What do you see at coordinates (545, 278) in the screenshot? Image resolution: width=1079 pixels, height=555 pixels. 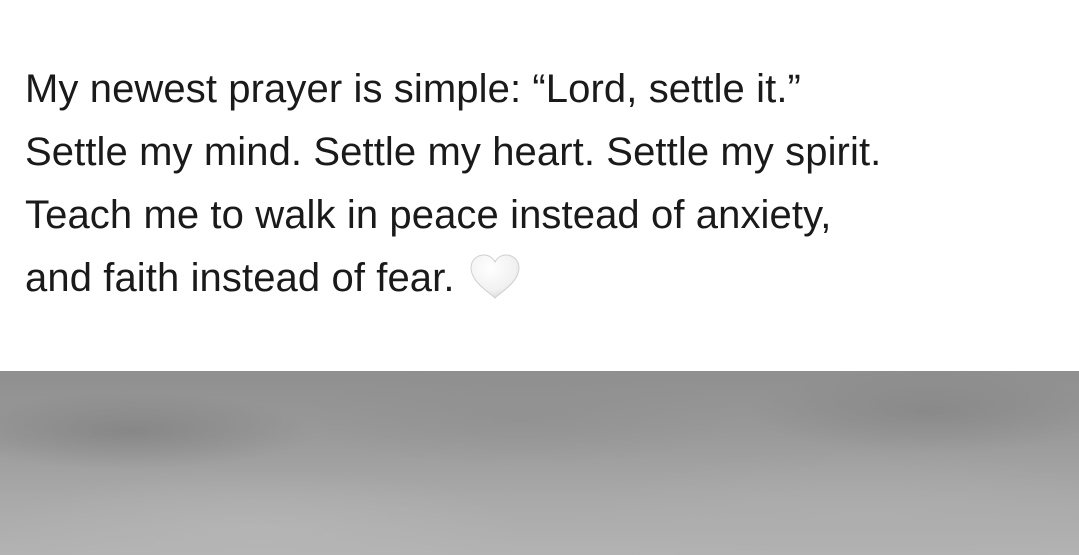 I see `post-line-4: and faith instead of fear.` at bounding box center [545, 278].